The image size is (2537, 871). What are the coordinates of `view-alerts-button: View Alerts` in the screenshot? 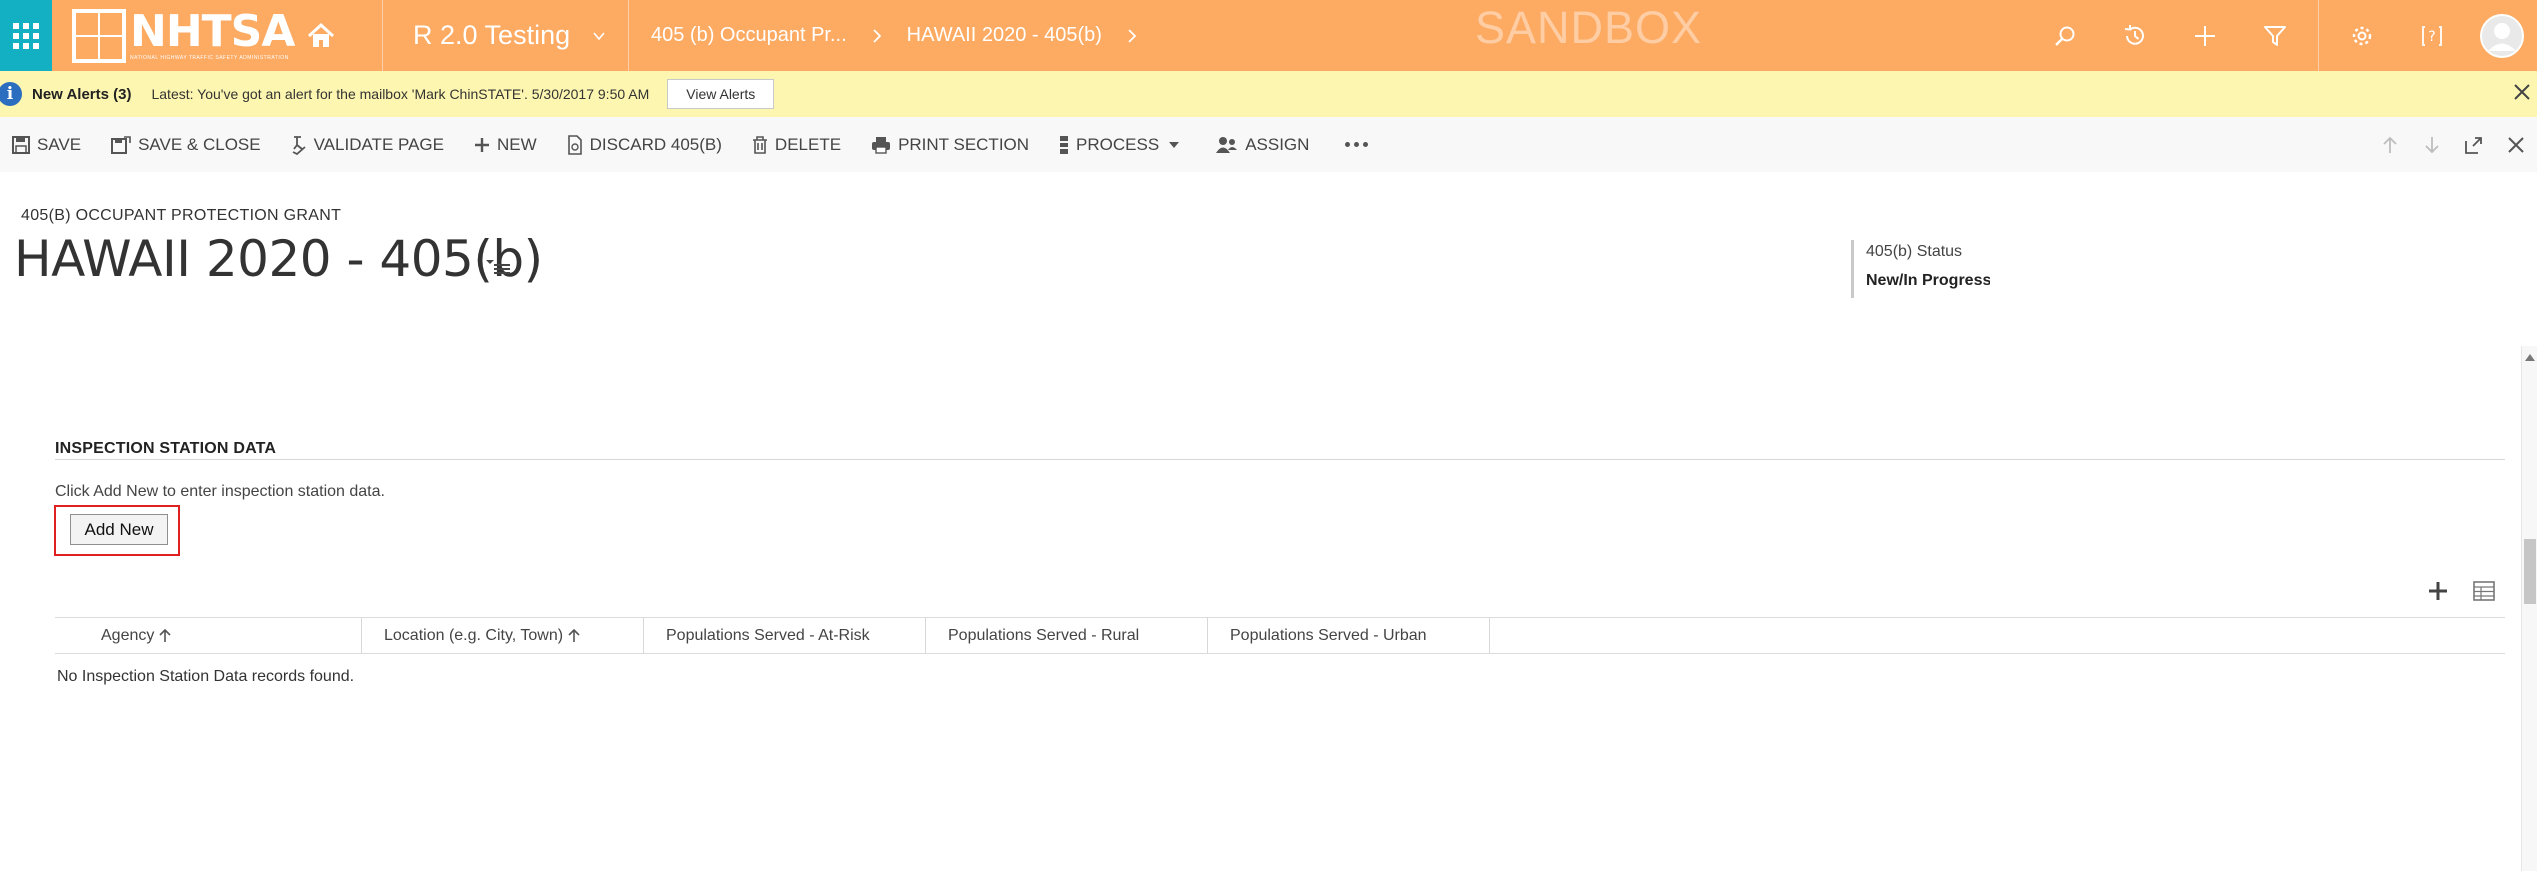 It's located at (721, 94).